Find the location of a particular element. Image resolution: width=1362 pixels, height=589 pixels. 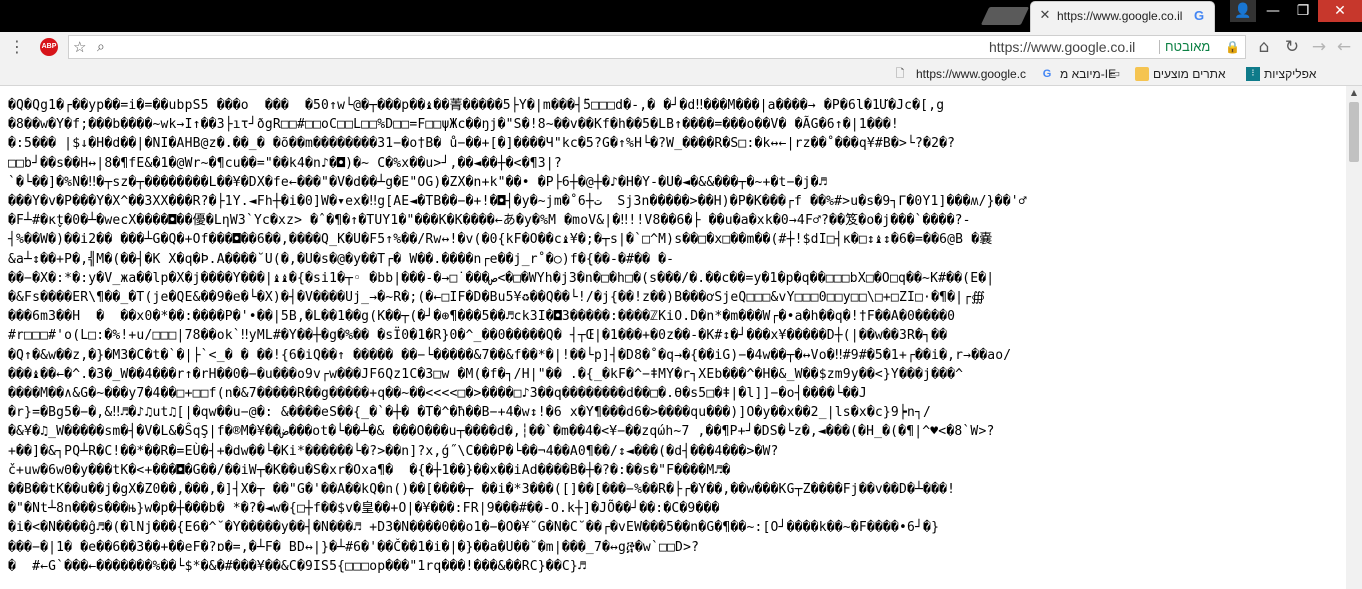

google-favicon-icon: G is located at coordinates (1199, 15).